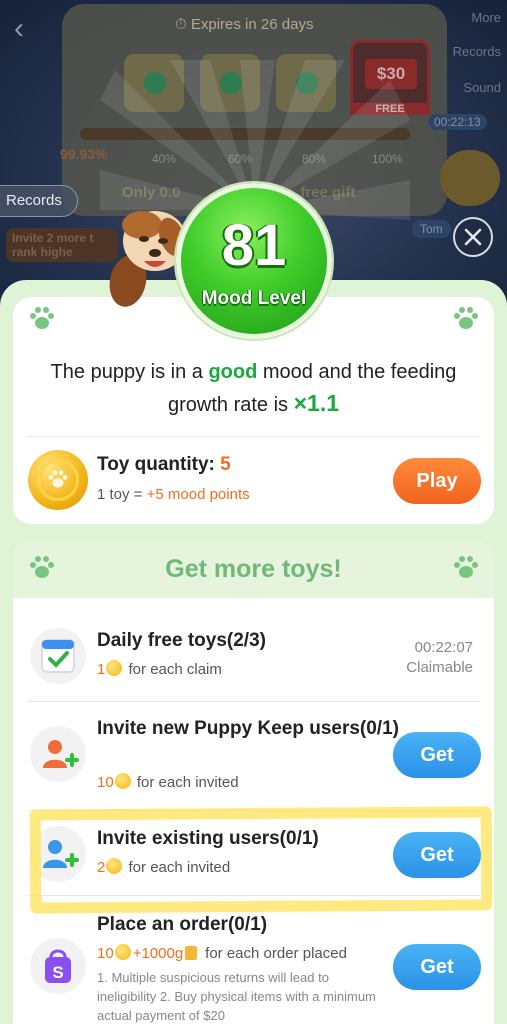 The width and height of the screenshot is (507, 1024). I want to click on milestone-label: 100%, so click(387, 159).